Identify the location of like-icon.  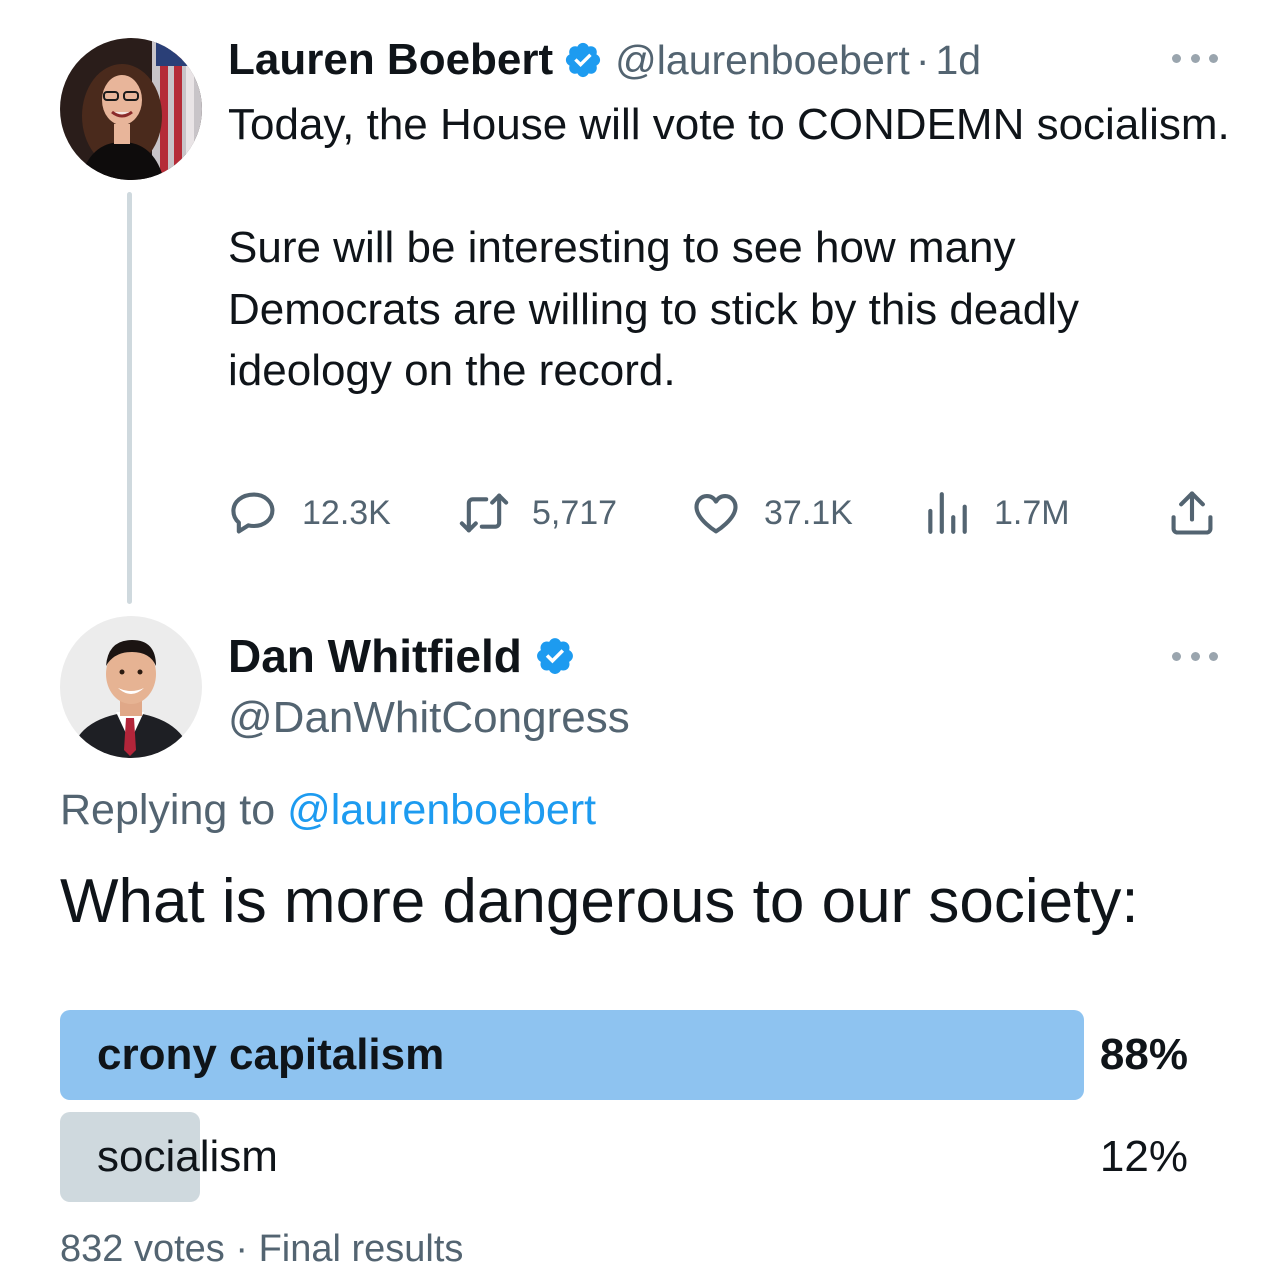
(716, 513).